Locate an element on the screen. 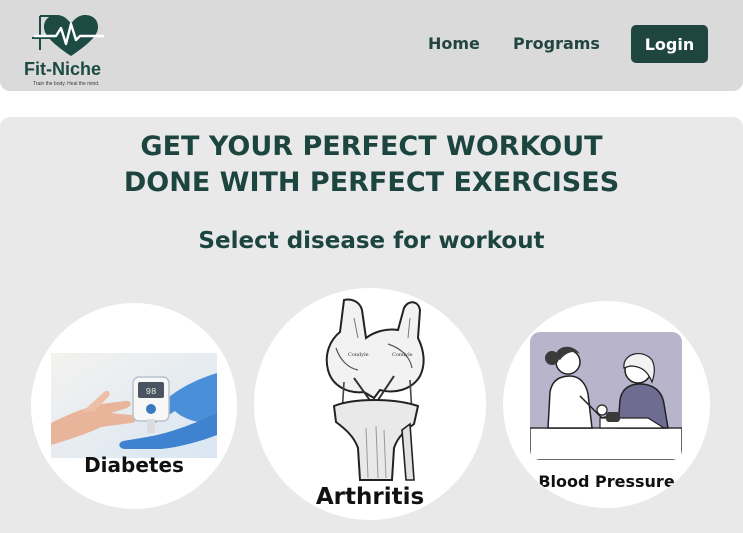  disease-card-arthritis: Condyle Condyle Arthritis is located at coordinates (370, 404).